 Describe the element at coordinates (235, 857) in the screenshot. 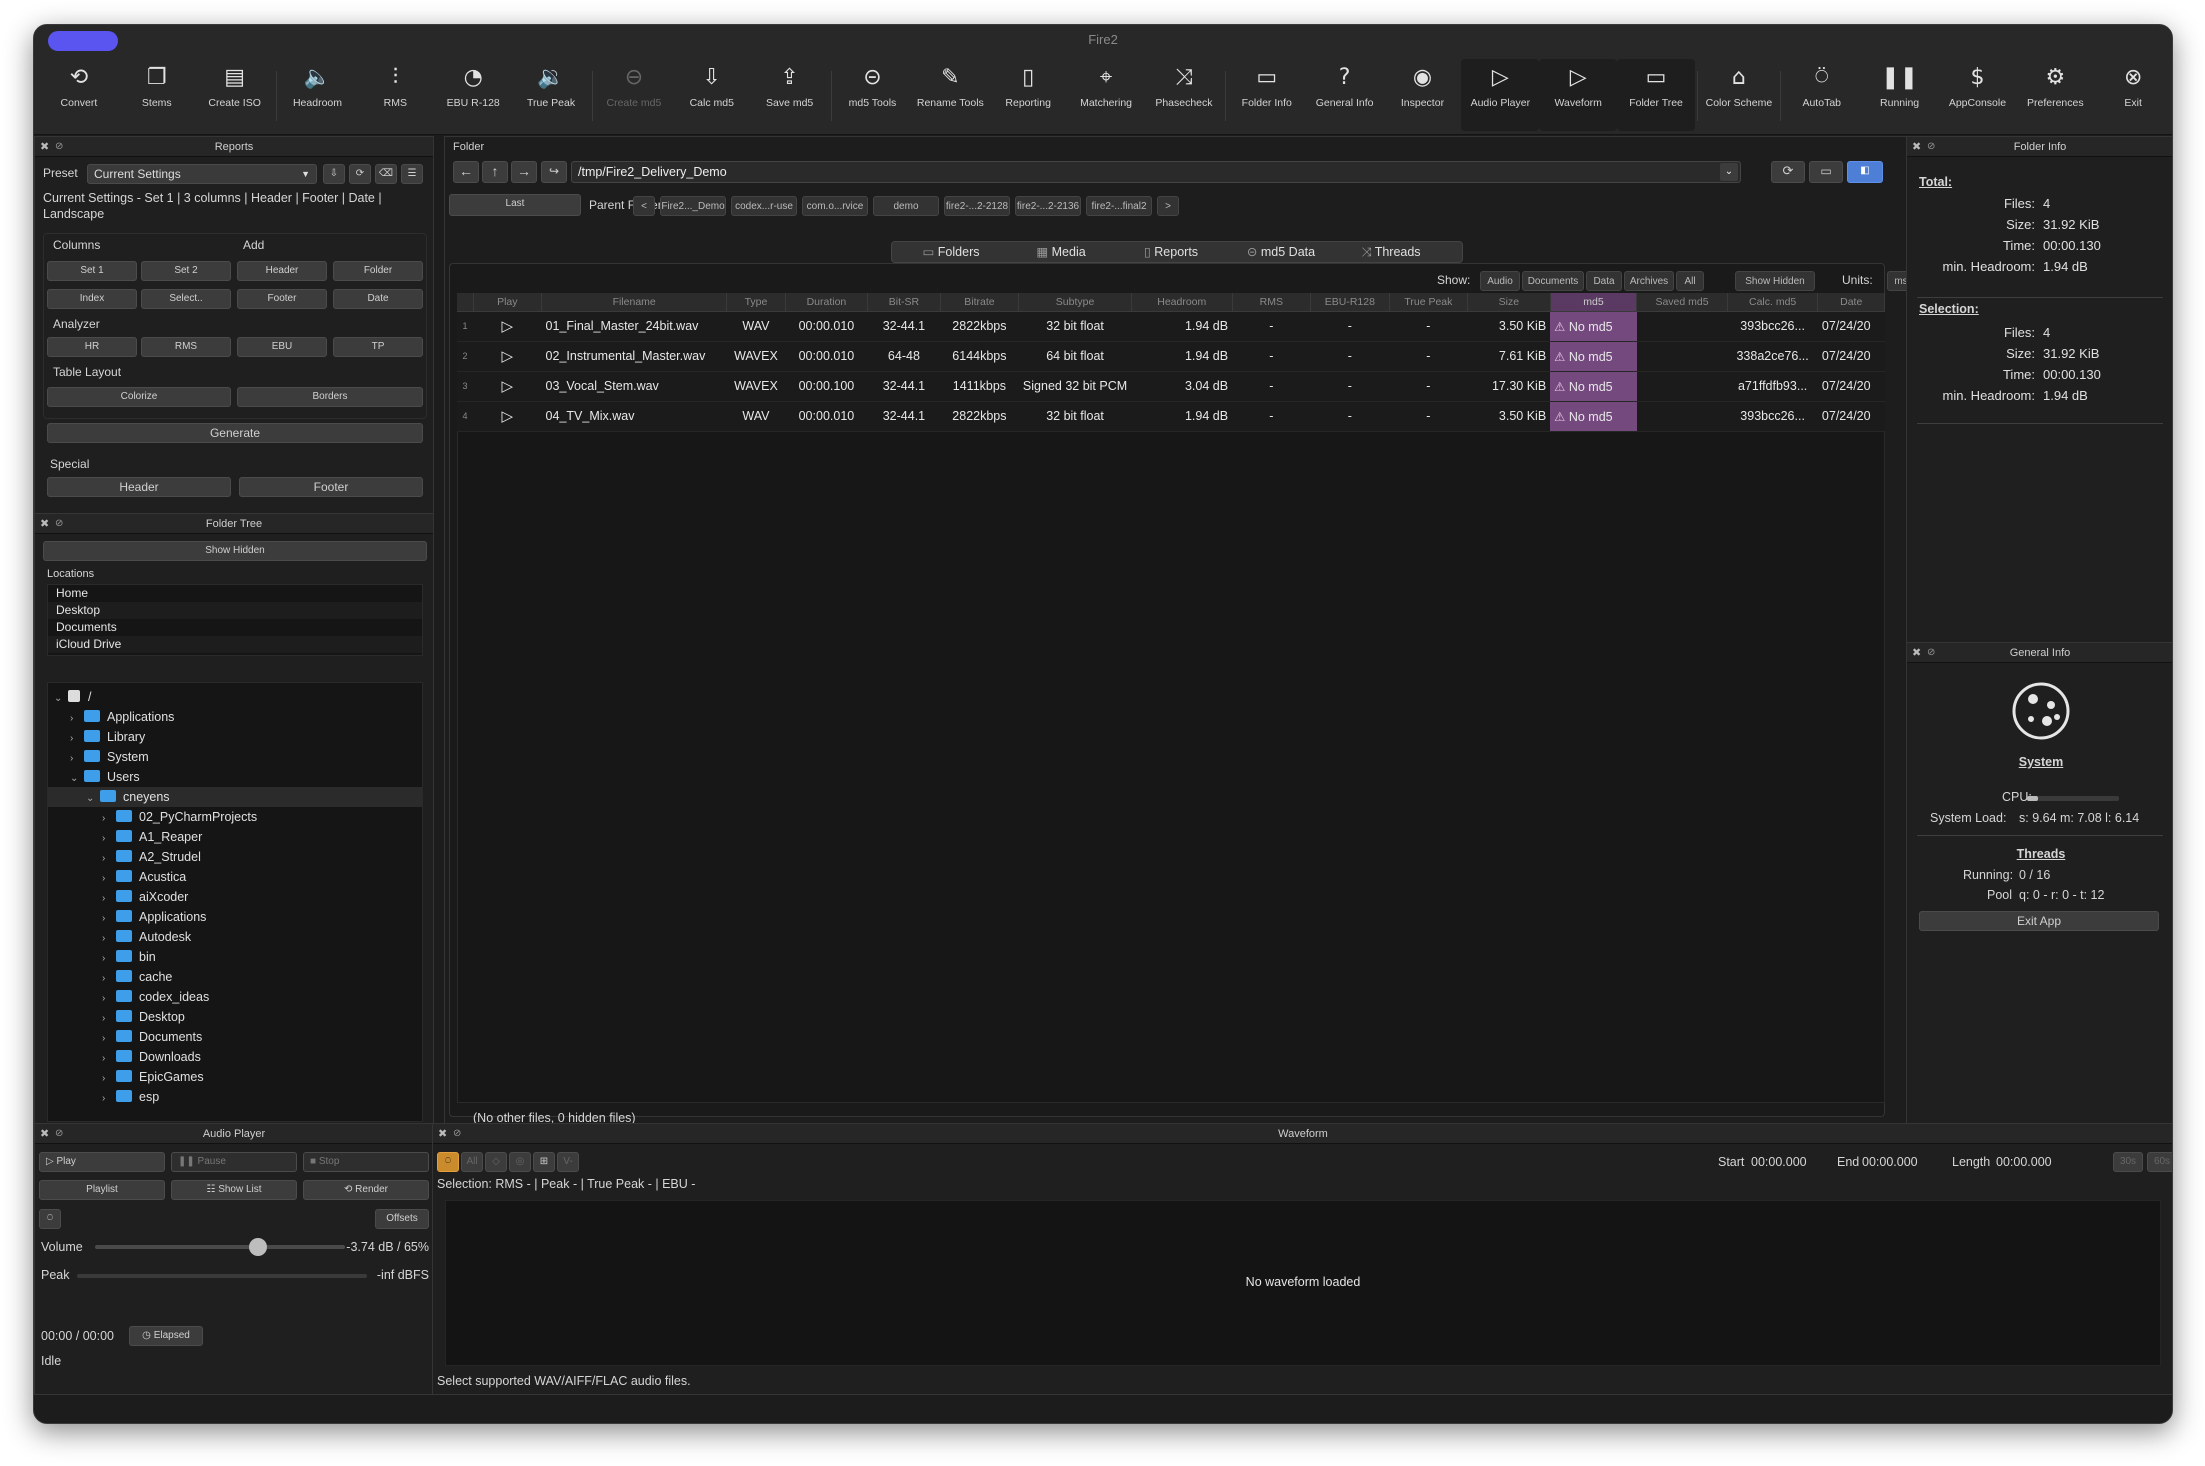

I see `tree-item: › A2_Strudel` at that location.